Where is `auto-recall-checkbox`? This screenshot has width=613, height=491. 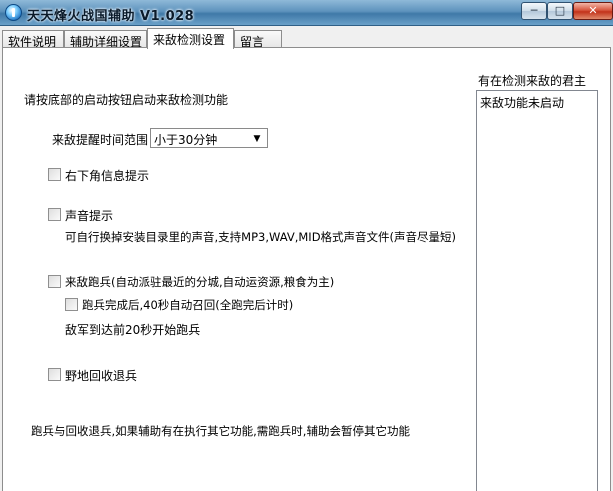
auto-recall-checkbox is located at coordinates (71, 304).